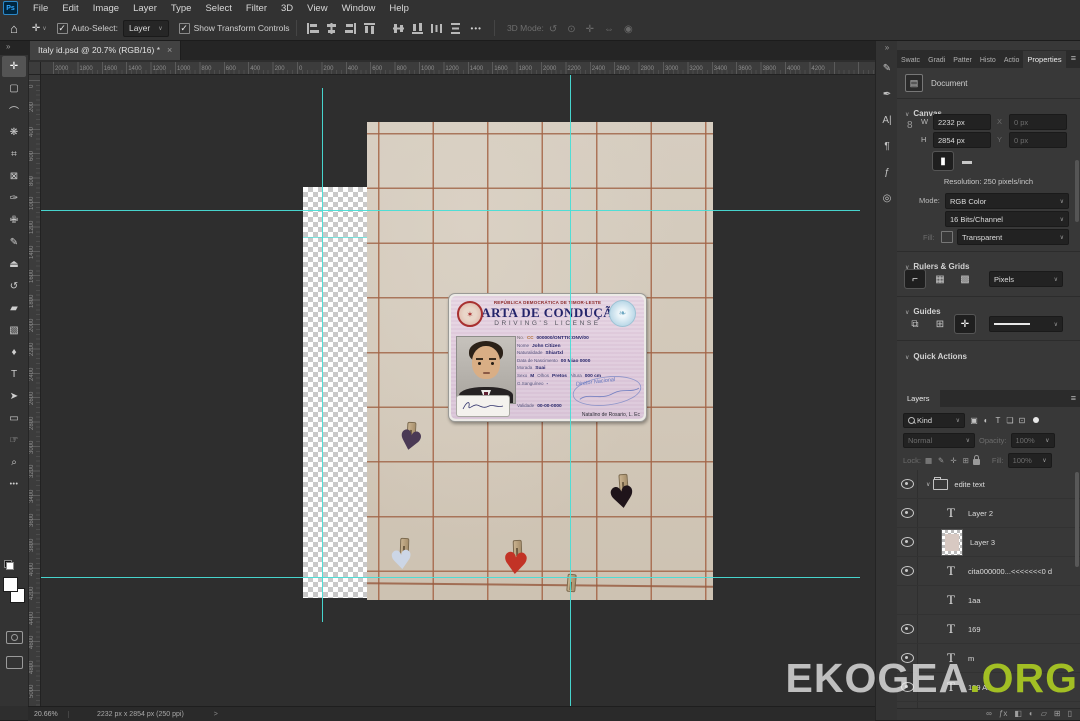  I want to click on align-bottom-button, so click(417, 28).